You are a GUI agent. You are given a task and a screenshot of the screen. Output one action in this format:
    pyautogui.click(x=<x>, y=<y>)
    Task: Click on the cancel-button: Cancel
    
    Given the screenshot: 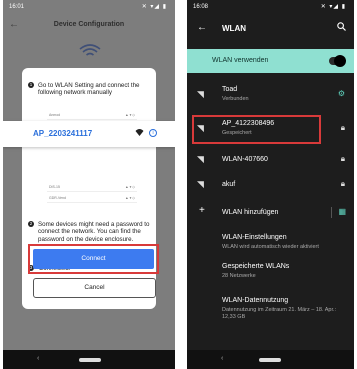 What is the action you would take?
    pyautogui.click(x=94, y=288)
    